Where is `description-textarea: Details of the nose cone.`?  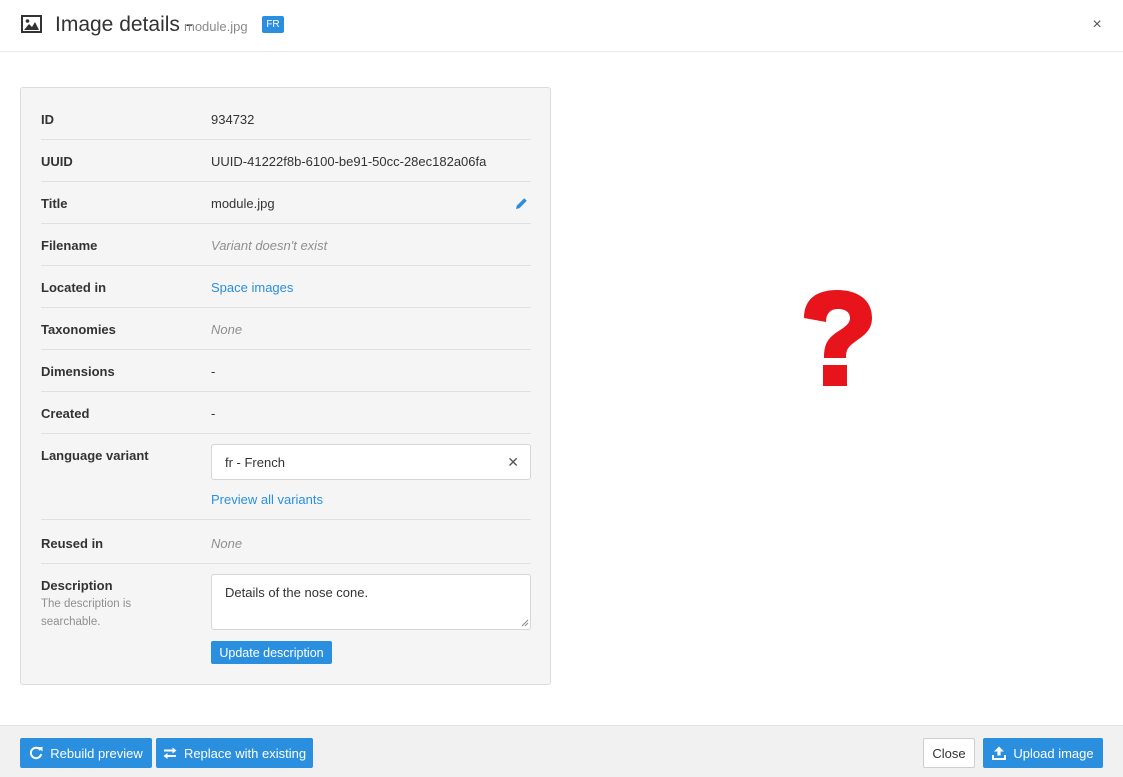
description-textarea: Details of the nose cone. is located at coordinates (371, 602).